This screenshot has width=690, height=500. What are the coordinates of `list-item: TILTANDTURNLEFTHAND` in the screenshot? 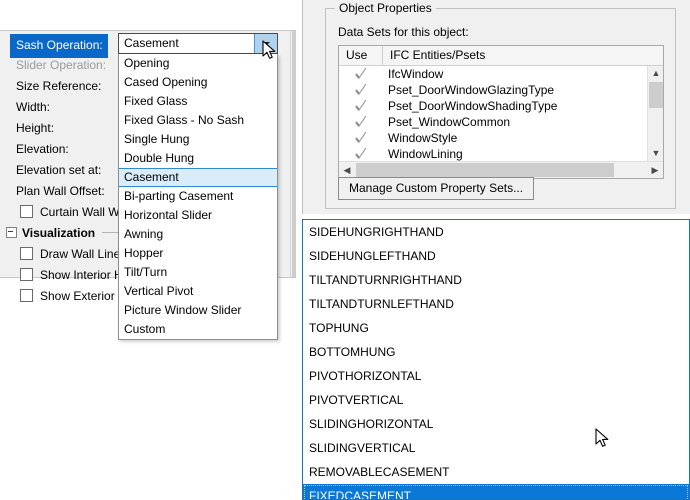 It's located at (496, 304).